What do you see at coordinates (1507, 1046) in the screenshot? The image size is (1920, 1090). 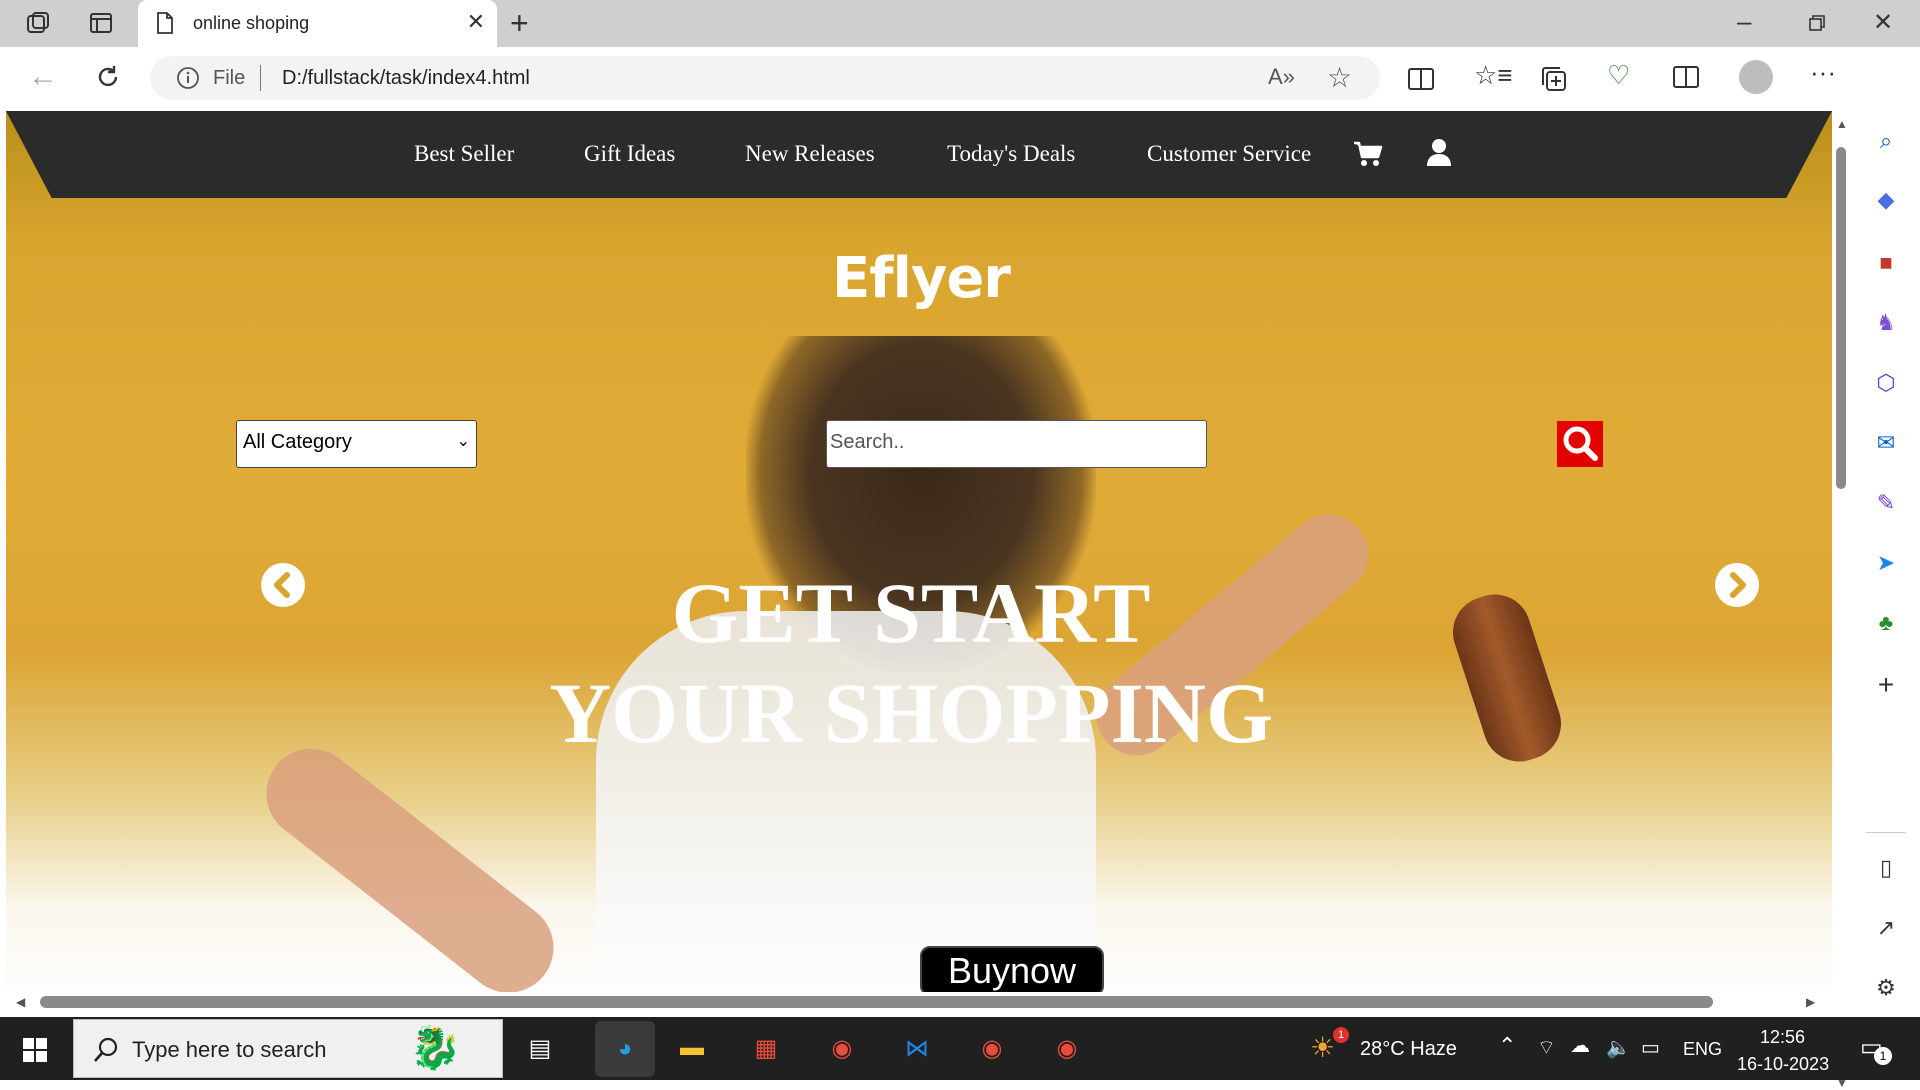 I see `show-hidden-icons: ⌃` at bounding box center [1507, 1046].